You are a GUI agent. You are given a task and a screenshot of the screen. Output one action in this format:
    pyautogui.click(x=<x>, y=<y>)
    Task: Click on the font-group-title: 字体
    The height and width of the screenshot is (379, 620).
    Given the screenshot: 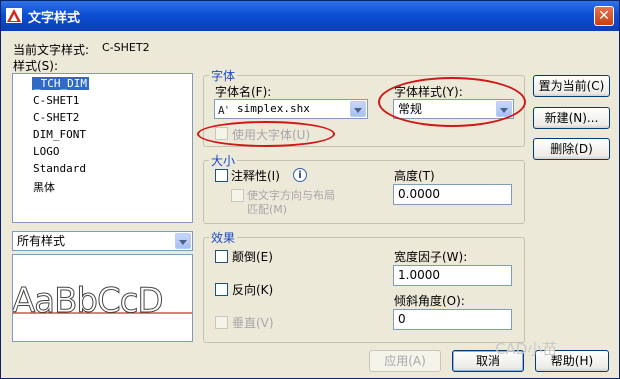 What is the action you would take?
    pyautogui.click(x=223, y=75)
    